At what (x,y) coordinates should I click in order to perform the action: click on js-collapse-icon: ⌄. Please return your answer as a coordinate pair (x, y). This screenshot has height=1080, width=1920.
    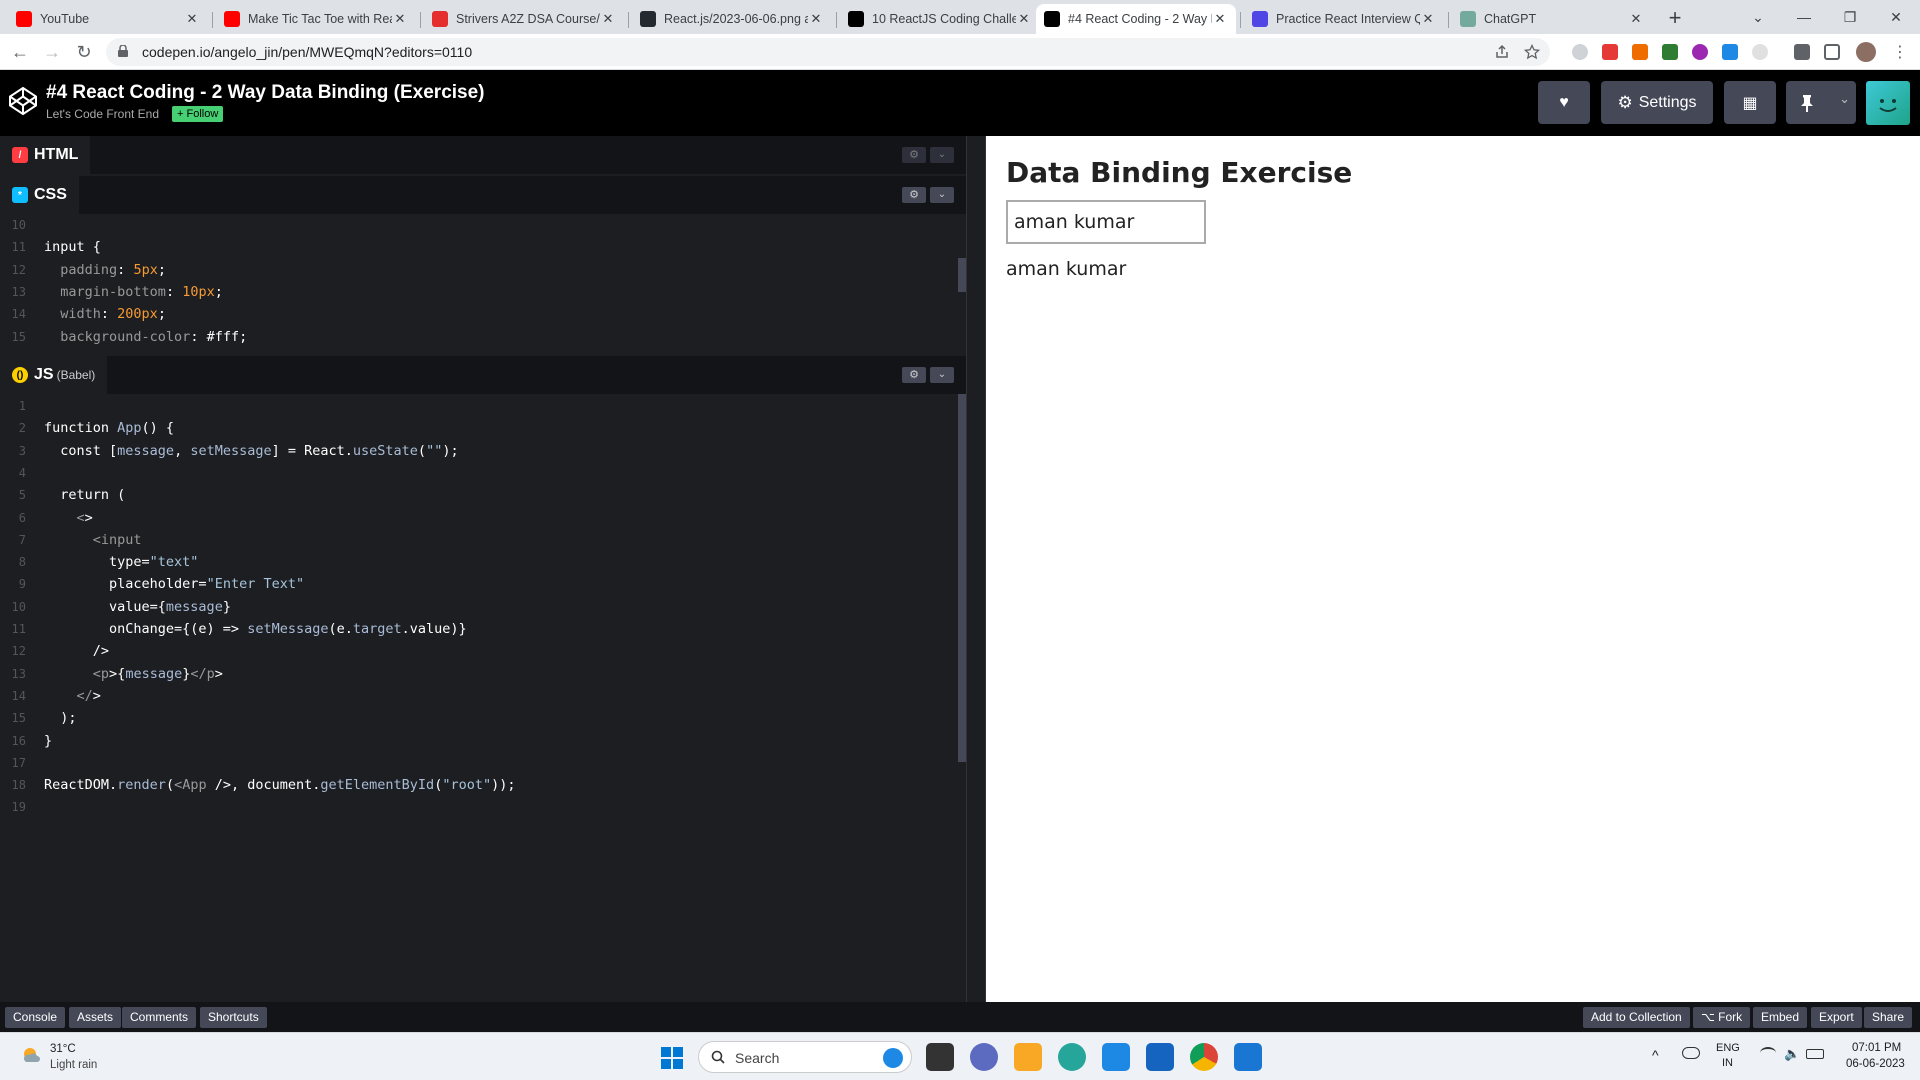
    Looking at the image, I should click on (942, 375).